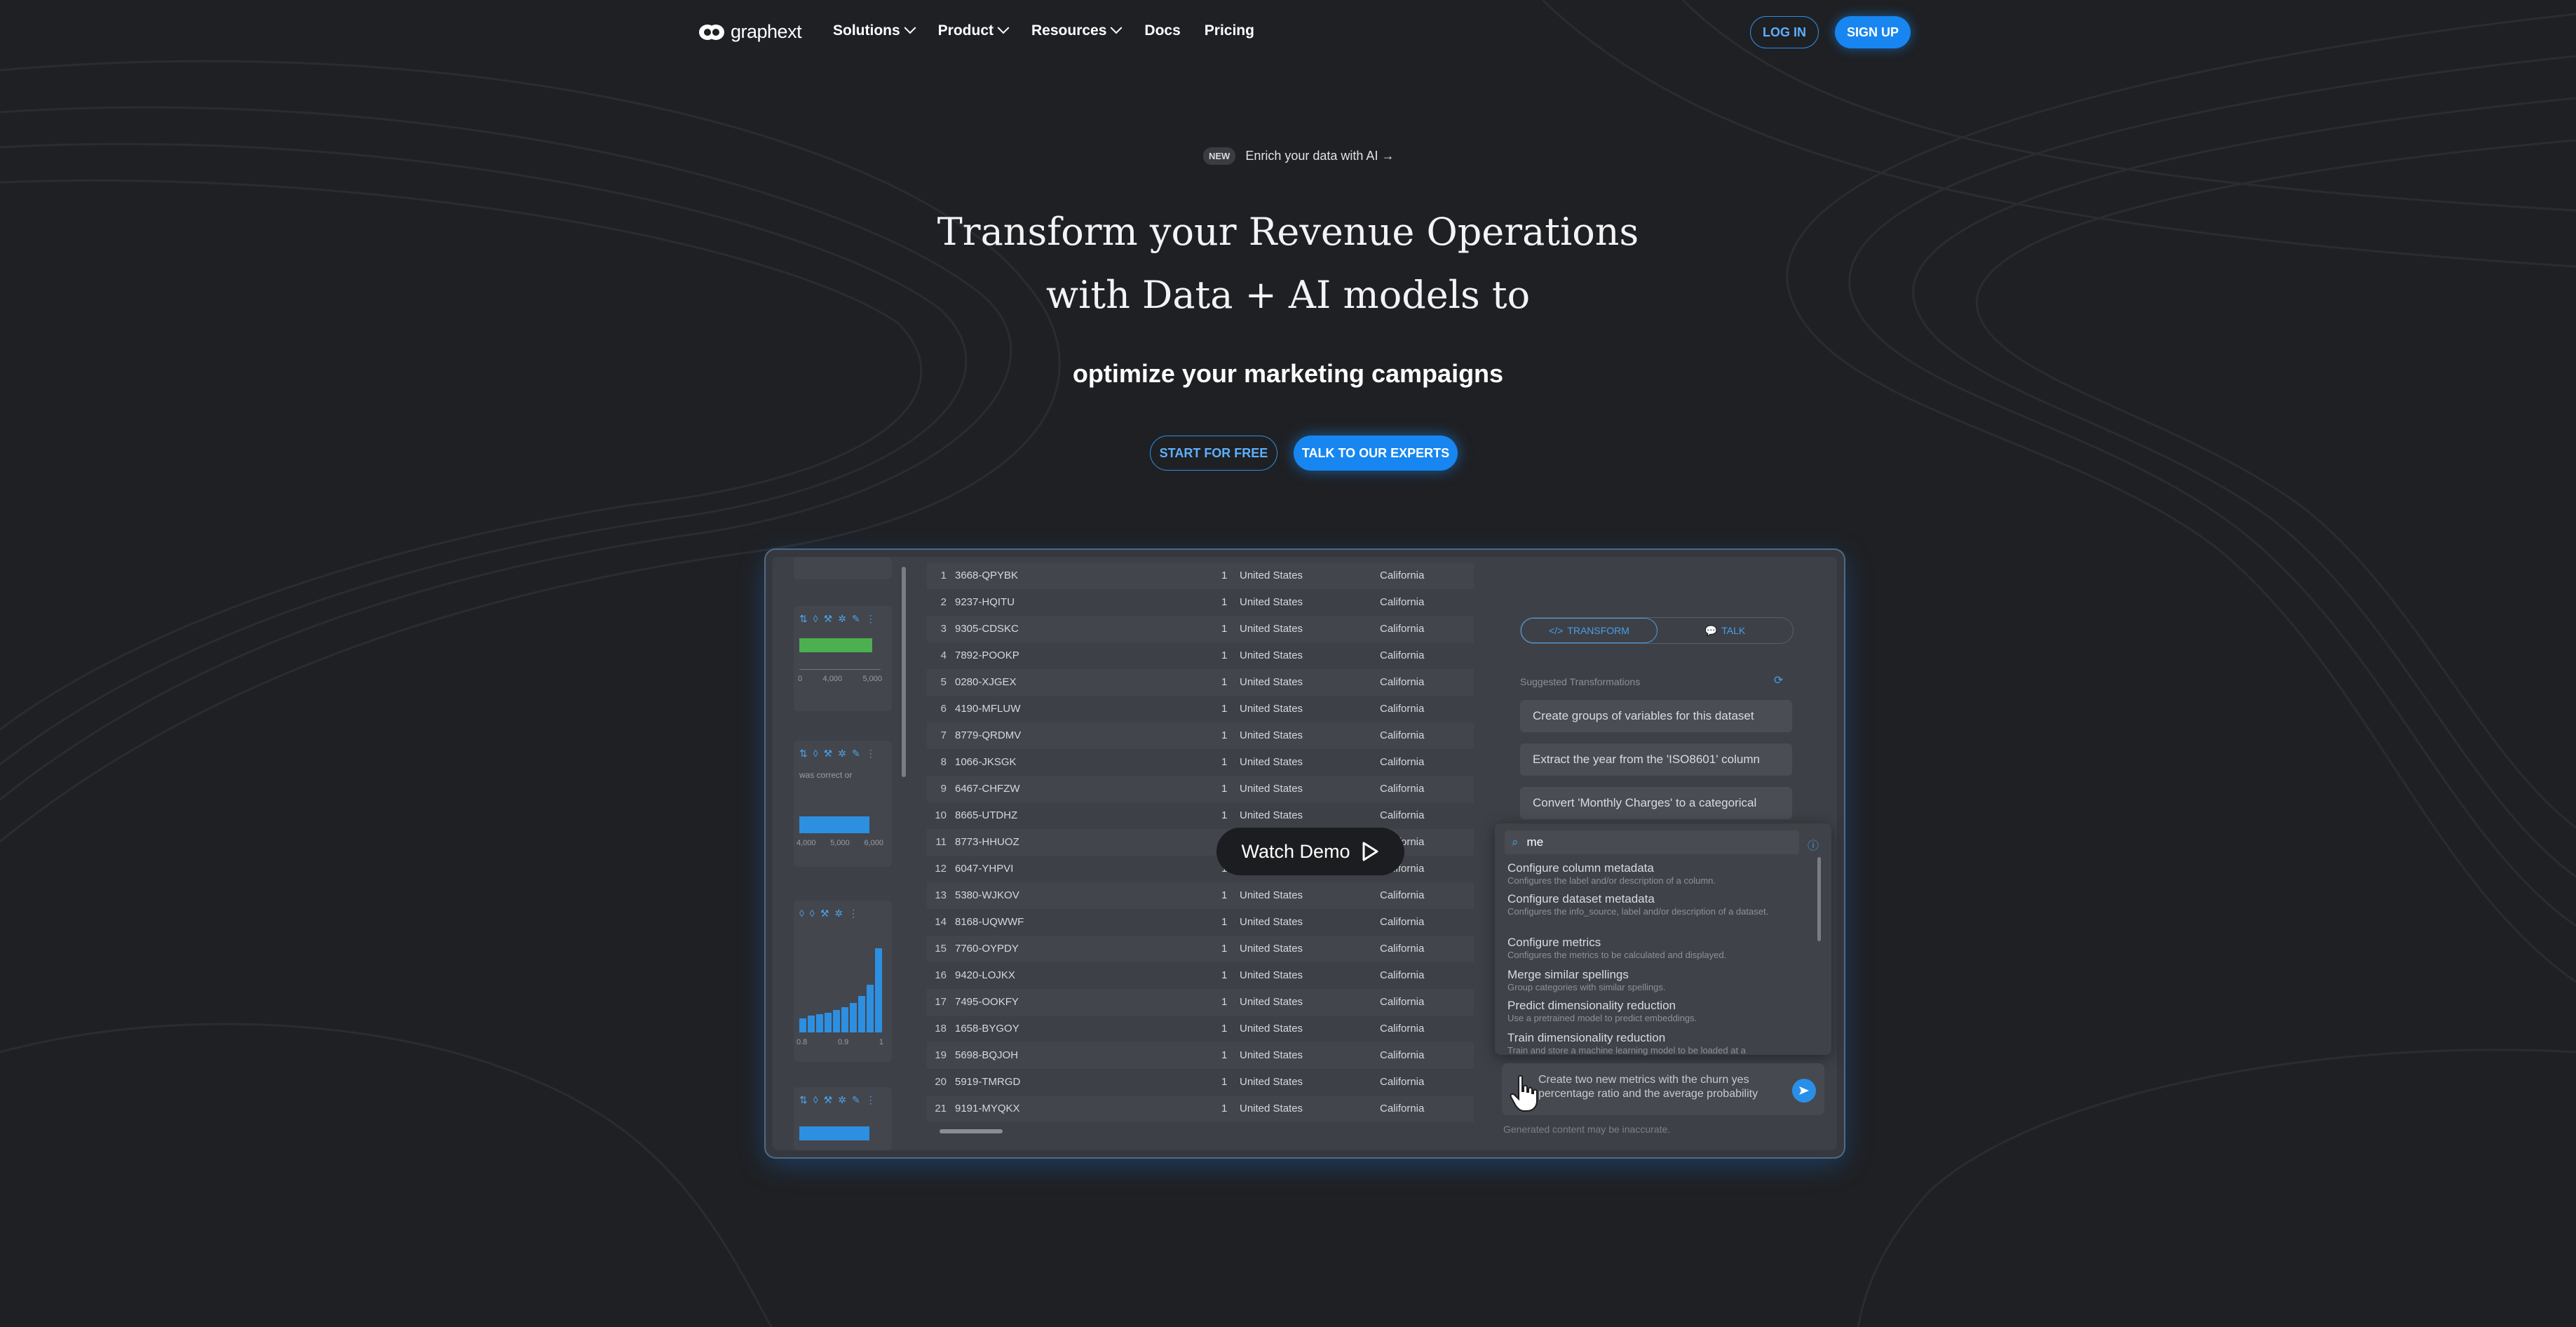  What do you see at coordinates (1804, 1091) in the screenshot?
I see `send-button` at bounding box center [1804, 1091].